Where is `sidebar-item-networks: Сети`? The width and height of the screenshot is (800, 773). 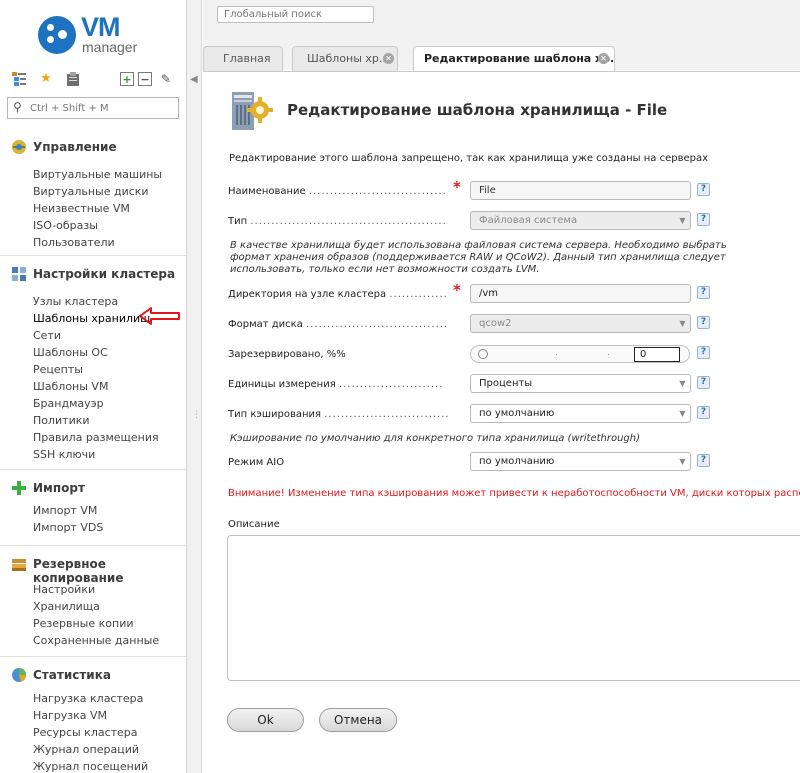
sidebar-item-networks: Сети is located at coordinates (93, 335).